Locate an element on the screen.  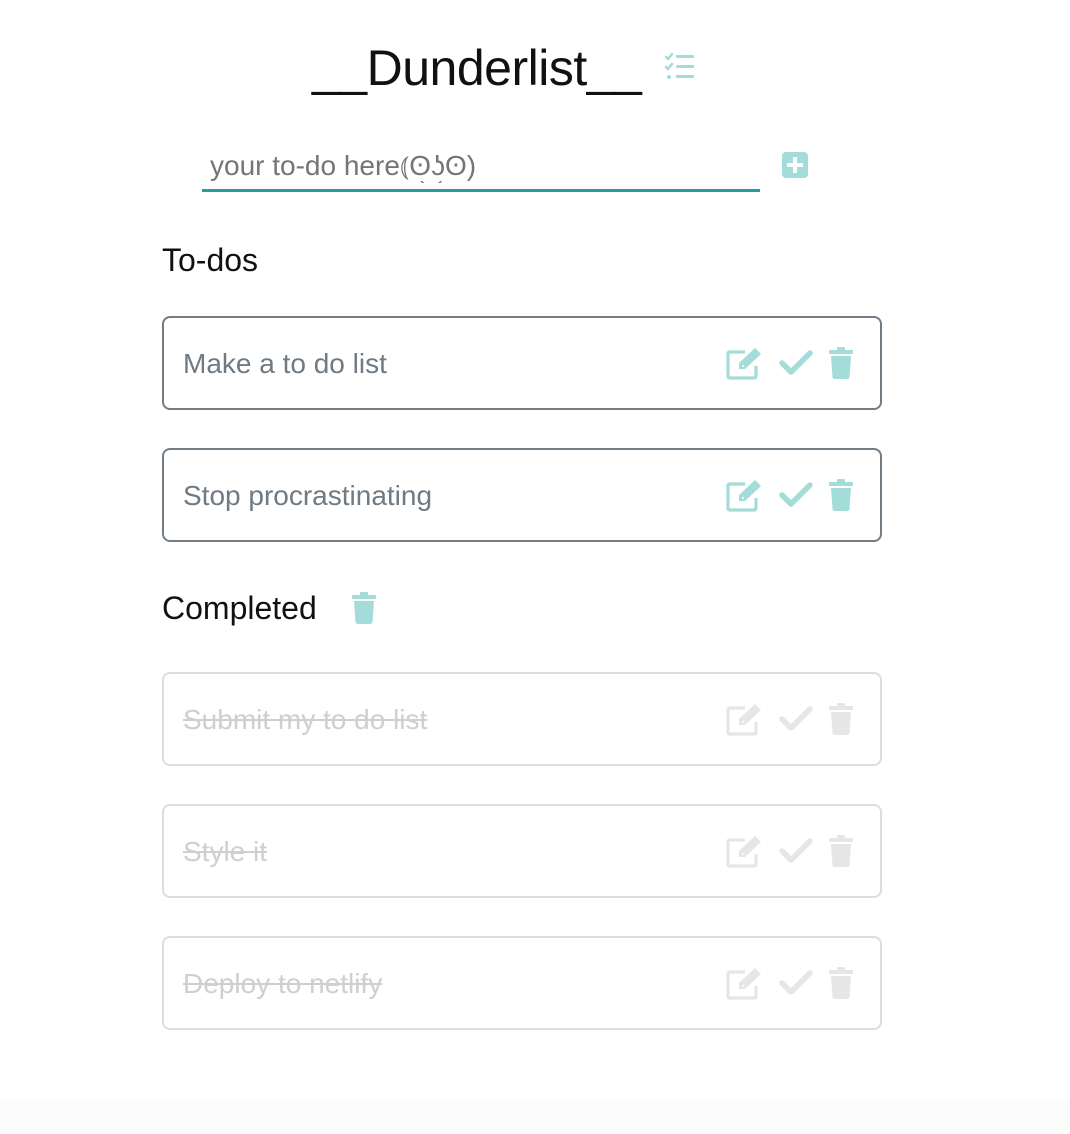
completed-item: Style it is located at coordinates (522, 851).